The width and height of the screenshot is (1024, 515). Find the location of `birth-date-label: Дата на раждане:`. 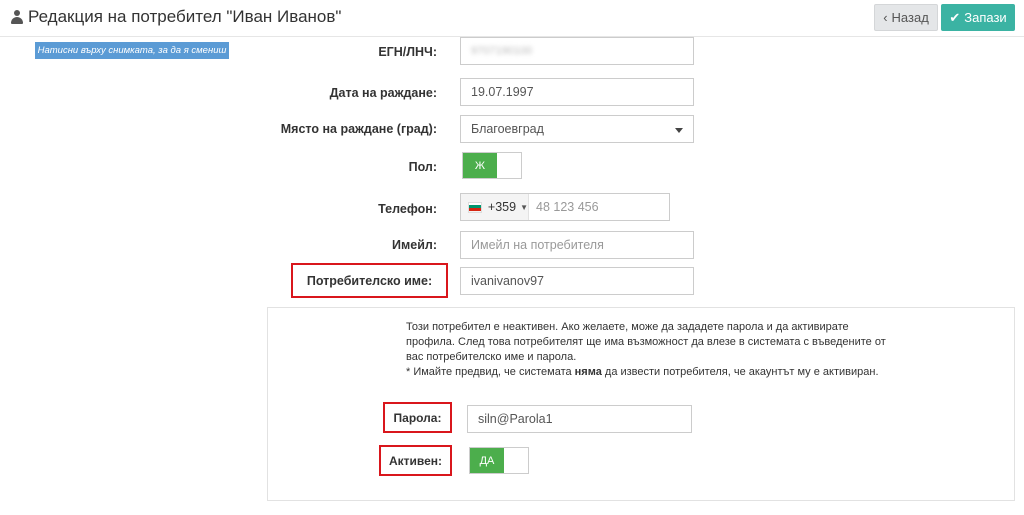

birth-date-label: Дата на раждане: is located at coordinates (383, 93).